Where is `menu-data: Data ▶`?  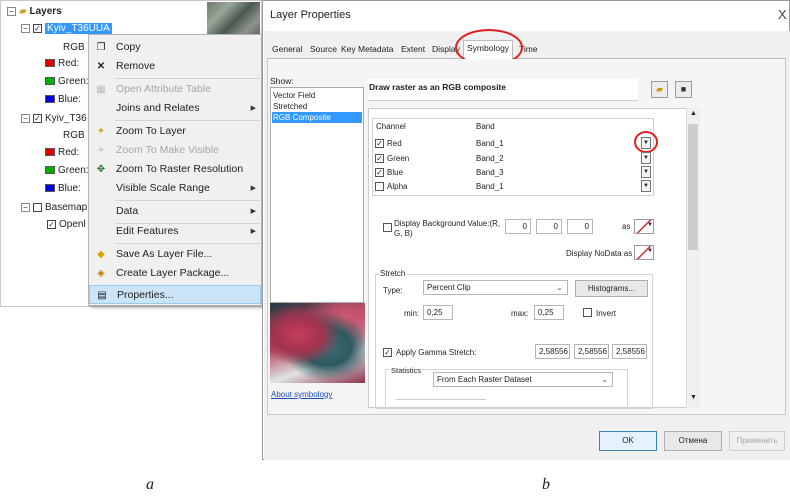
menu-data: Data ▶ is located at coordinates (175, 211).